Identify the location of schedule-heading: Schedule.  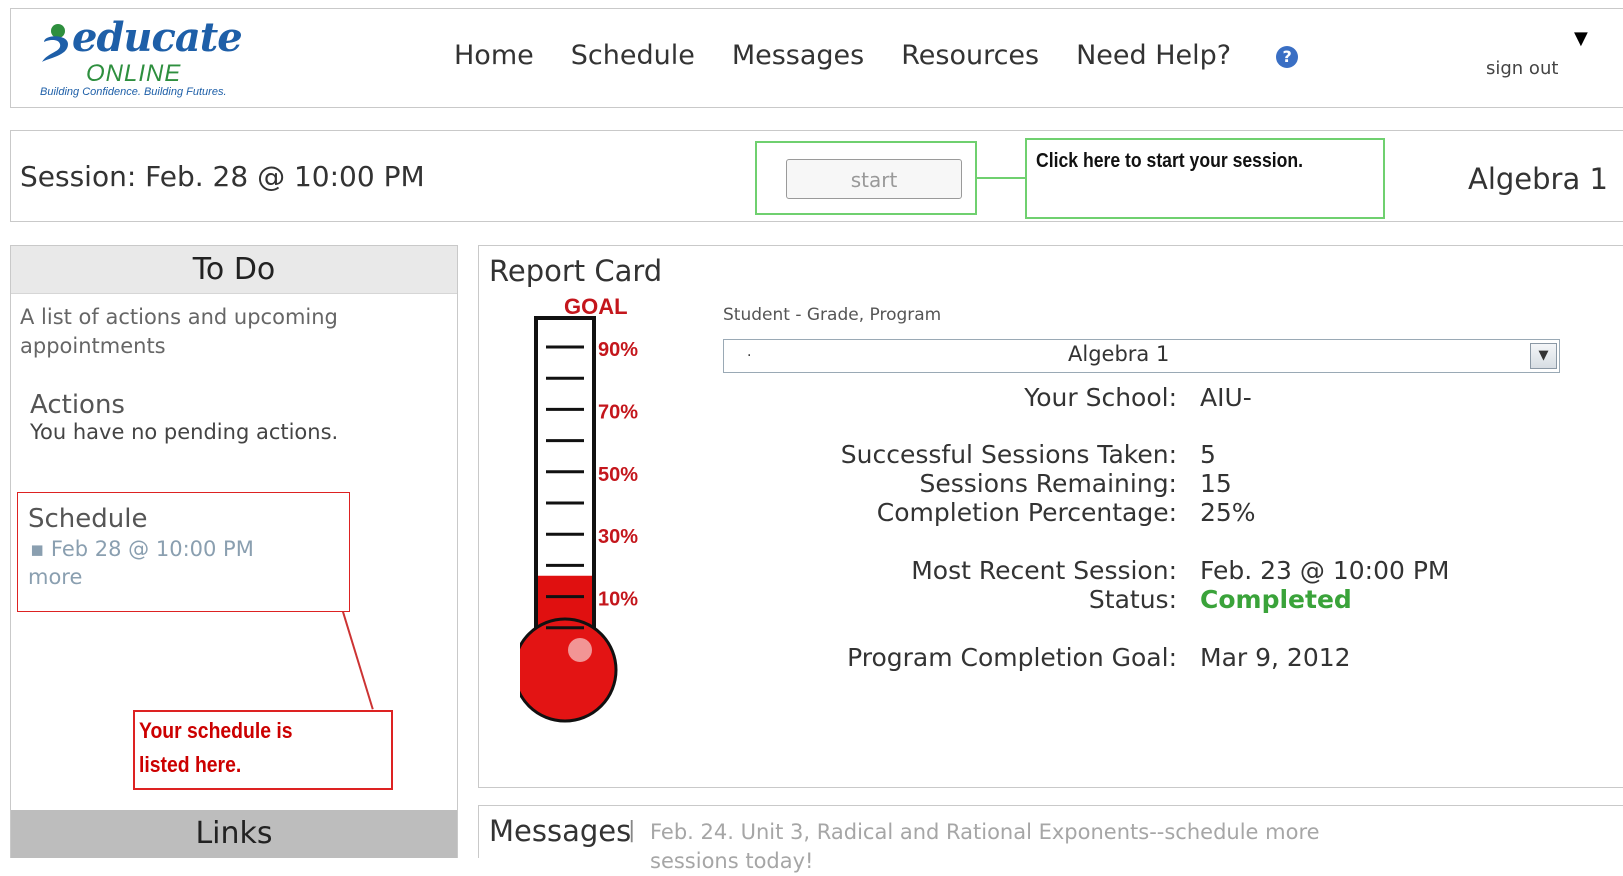
(88, 519).